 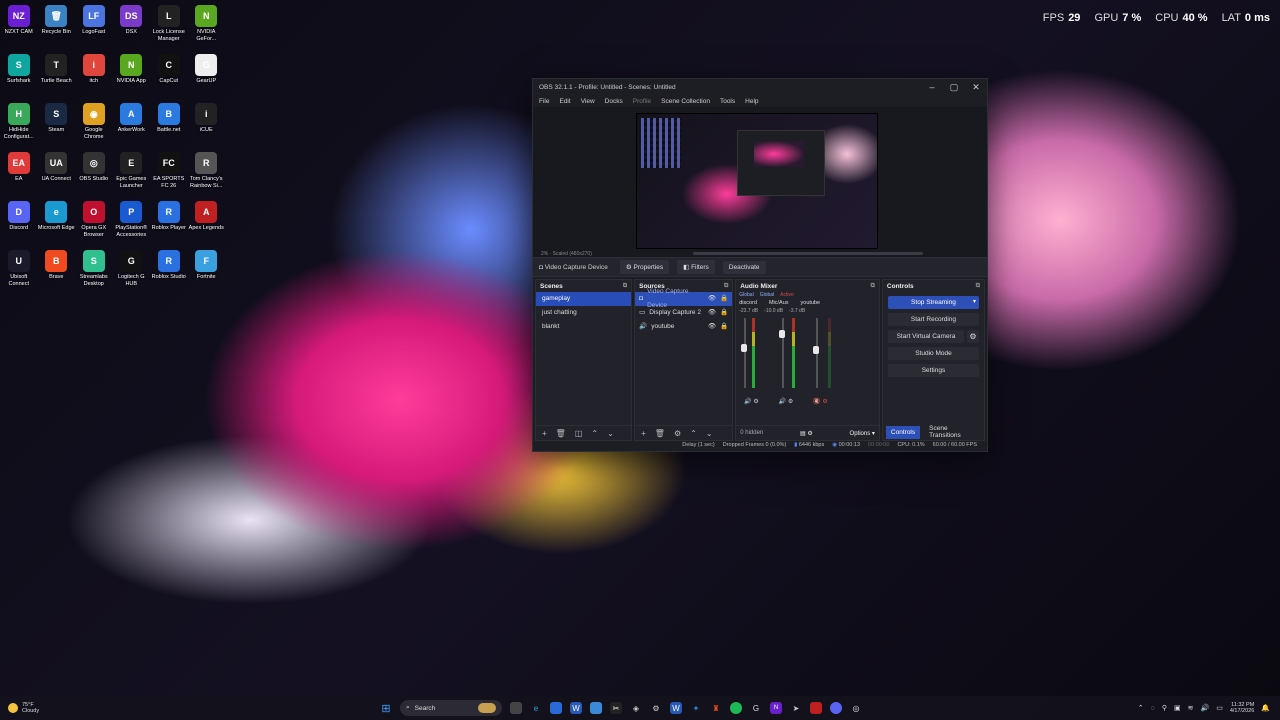 I want to click on source-item-youtube: 🔊 youtube 👁 🔒, so click(x=683, y=327).